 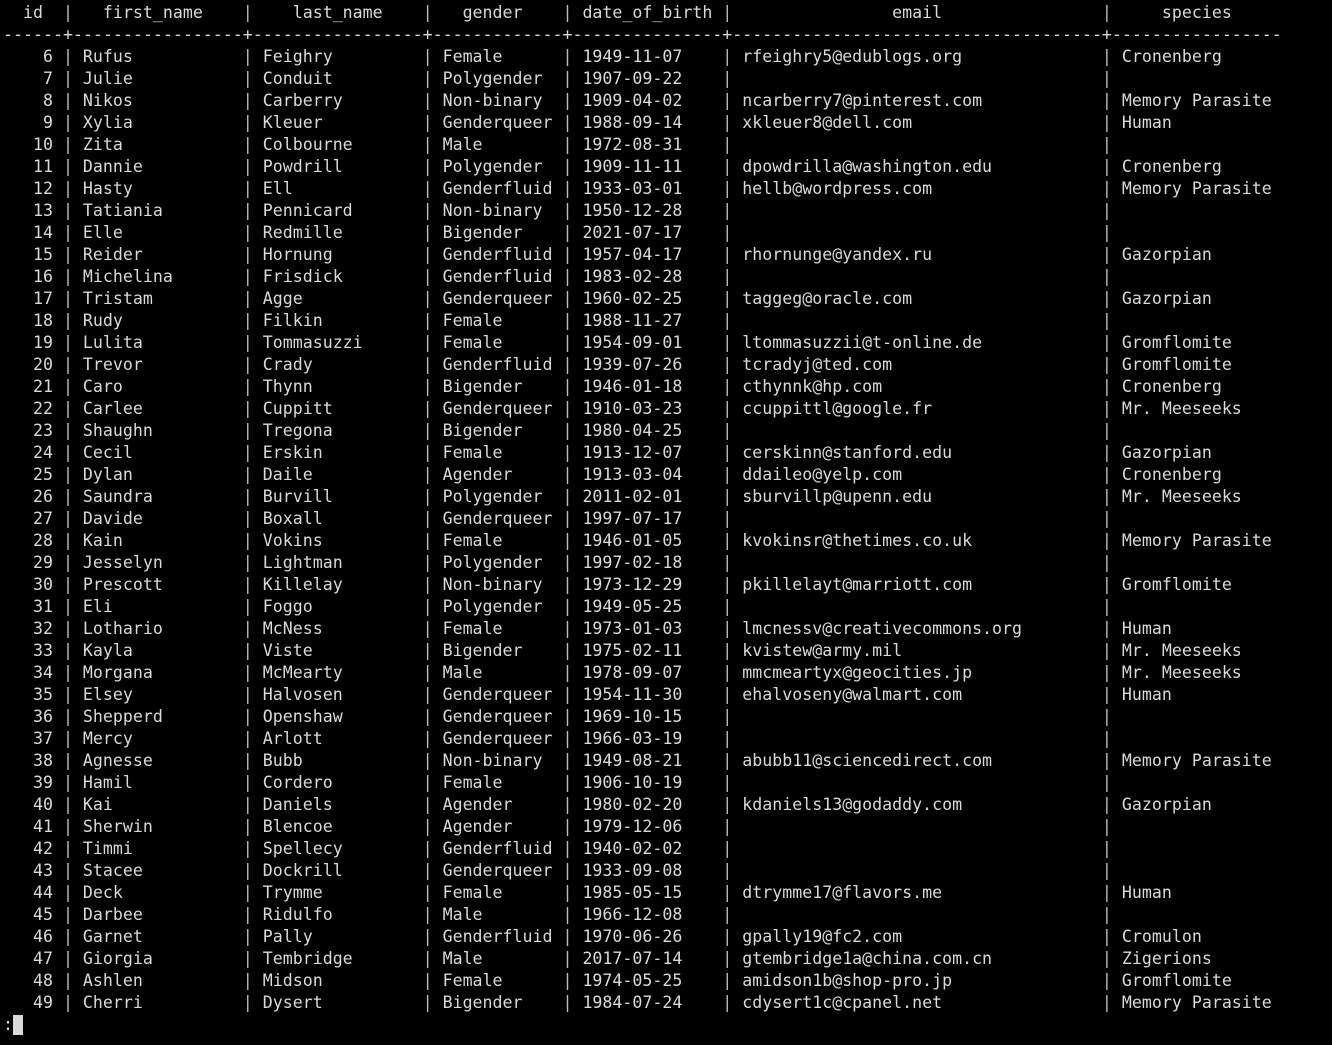 I want to click on cell-first-name: Lothario, so click(x=157, y=628).